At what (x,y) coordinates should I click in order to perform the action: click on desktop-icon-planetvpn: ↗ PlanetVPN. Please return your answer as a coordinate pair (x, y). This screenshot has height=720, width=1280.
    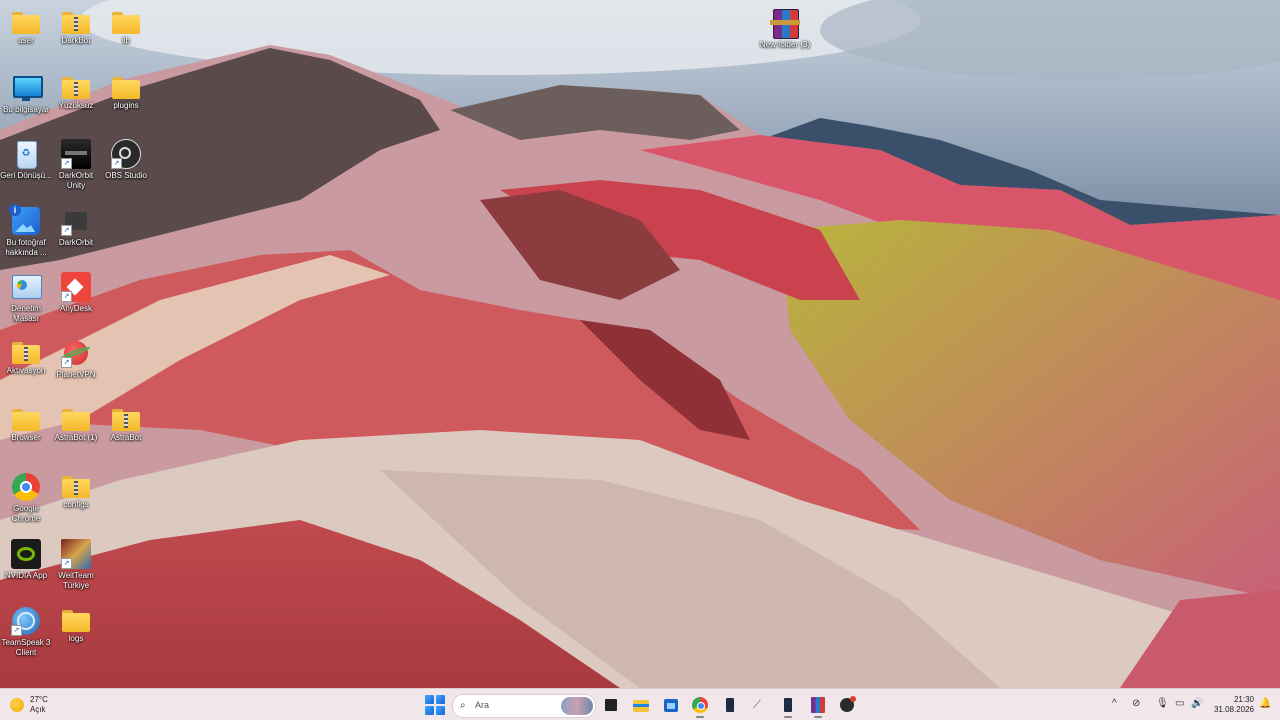
    Looking at the image, I should click on (76, 359).